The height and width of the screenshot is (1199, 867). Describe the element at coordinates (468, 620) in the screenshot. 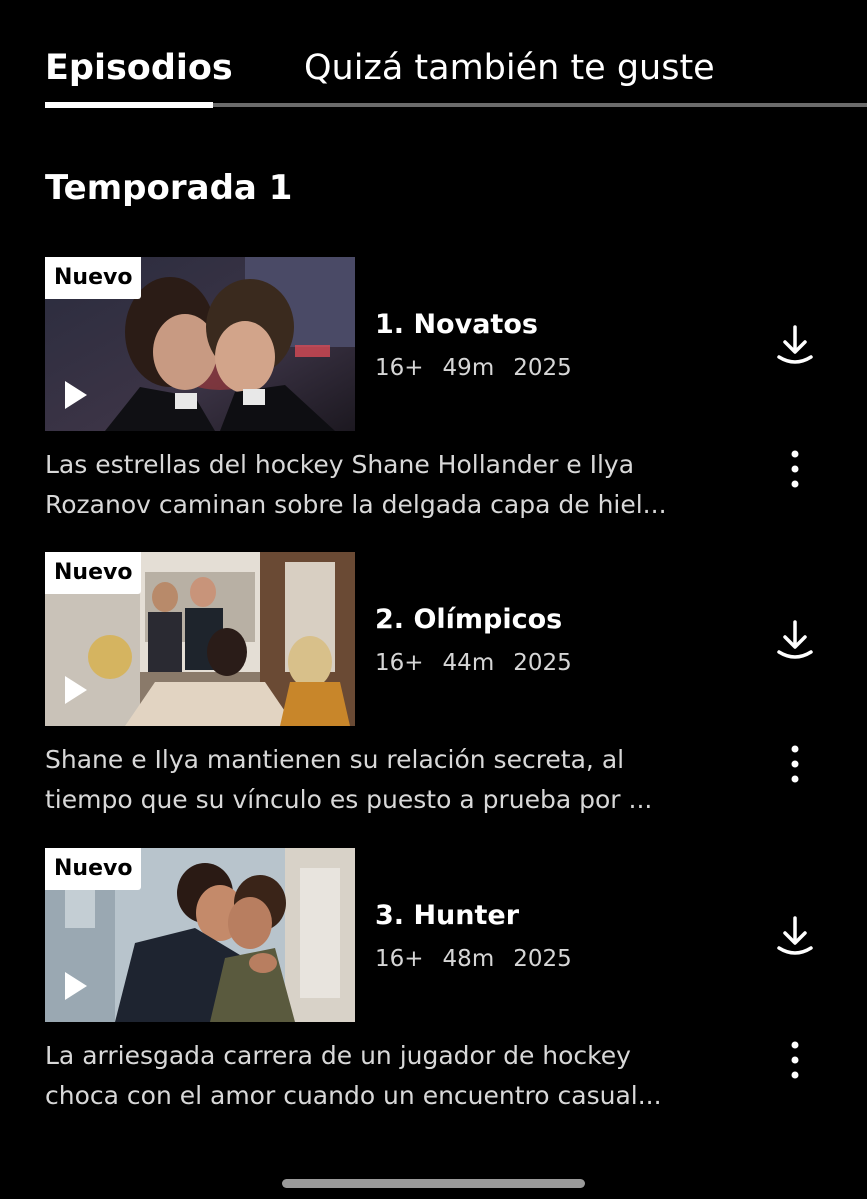

I see `episode-title: 2. Olímpicos` at that location.